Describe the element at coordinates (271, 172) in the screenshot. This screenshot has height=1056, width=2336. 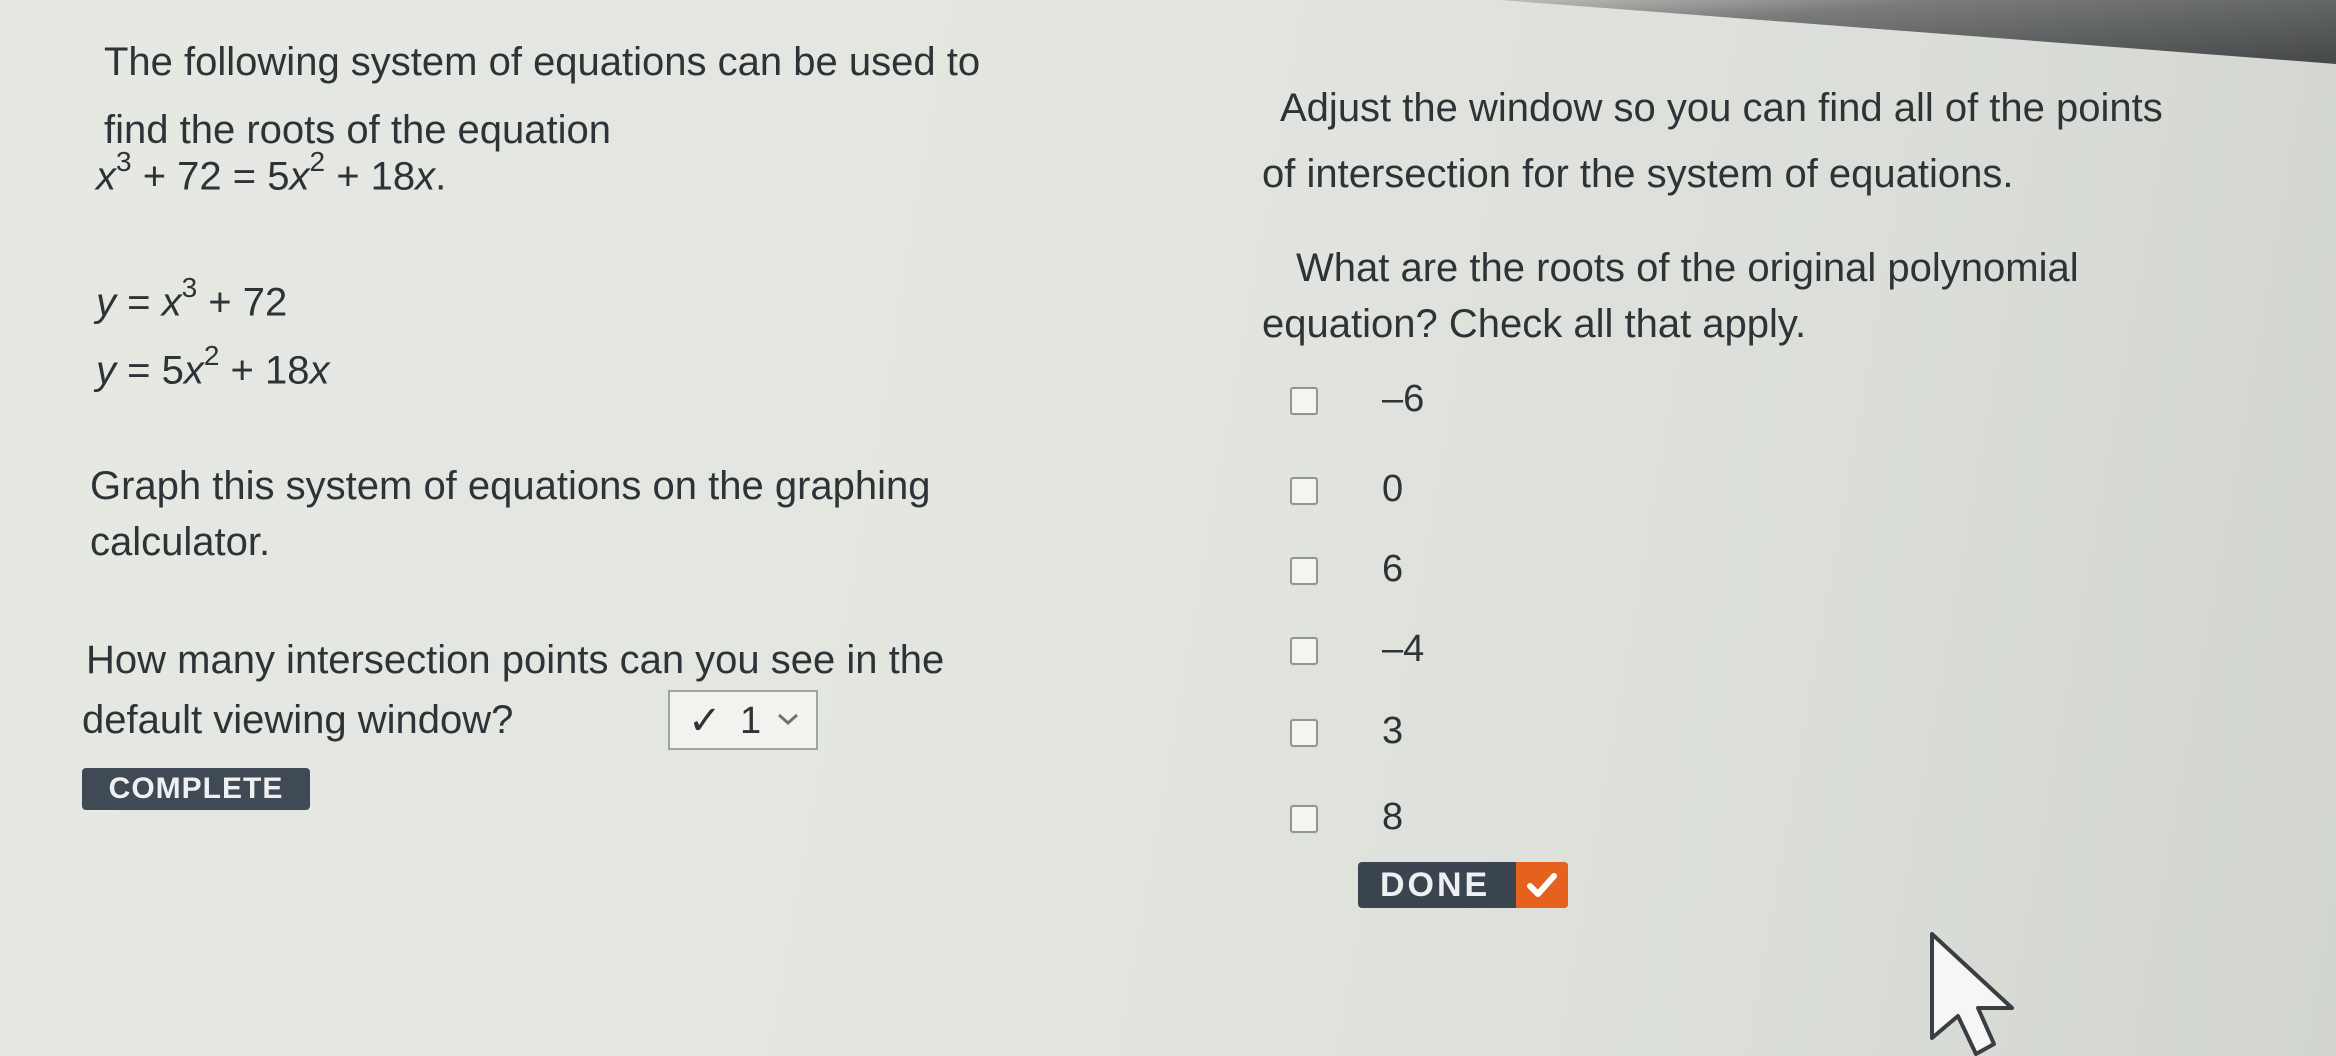
I see `target-equation: x3 + 72 = 5x2 + 18x.` at that location.